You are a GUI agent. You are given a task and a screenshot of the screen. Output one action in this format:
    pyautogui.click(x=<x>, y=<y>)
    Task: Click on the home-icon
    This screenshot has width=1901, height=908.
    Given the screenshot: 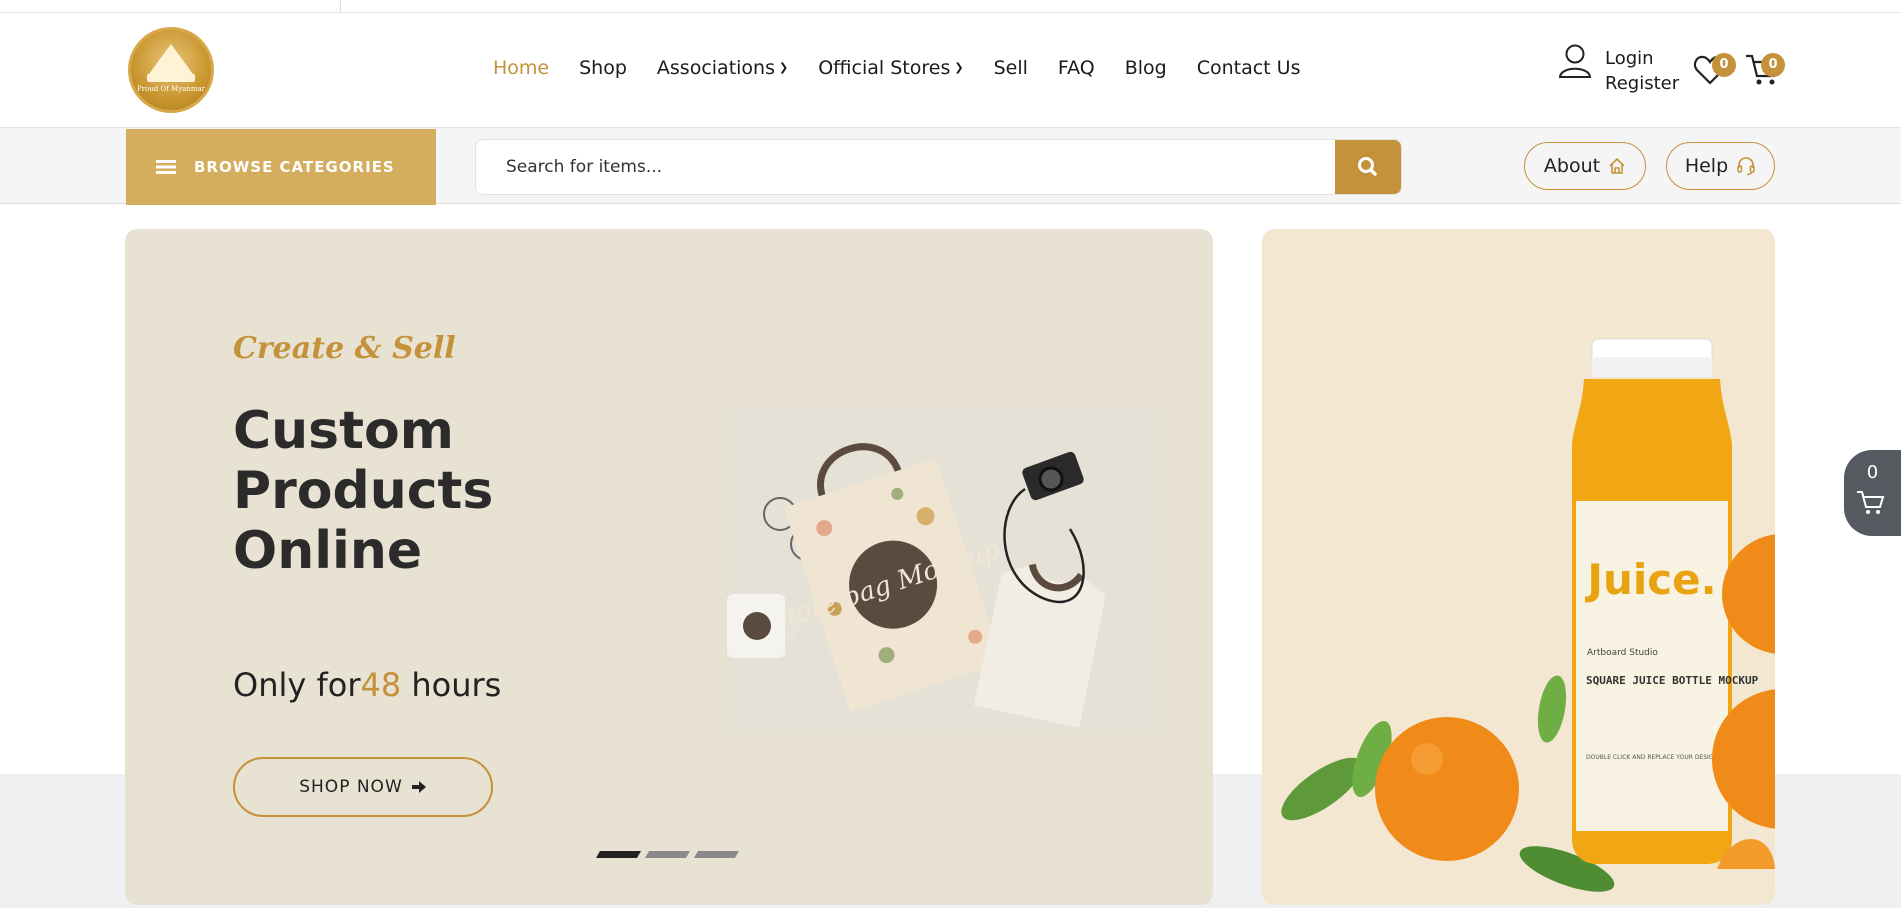 What is the action you would take?
    pyautogui.click(x=1617, y=165)
    